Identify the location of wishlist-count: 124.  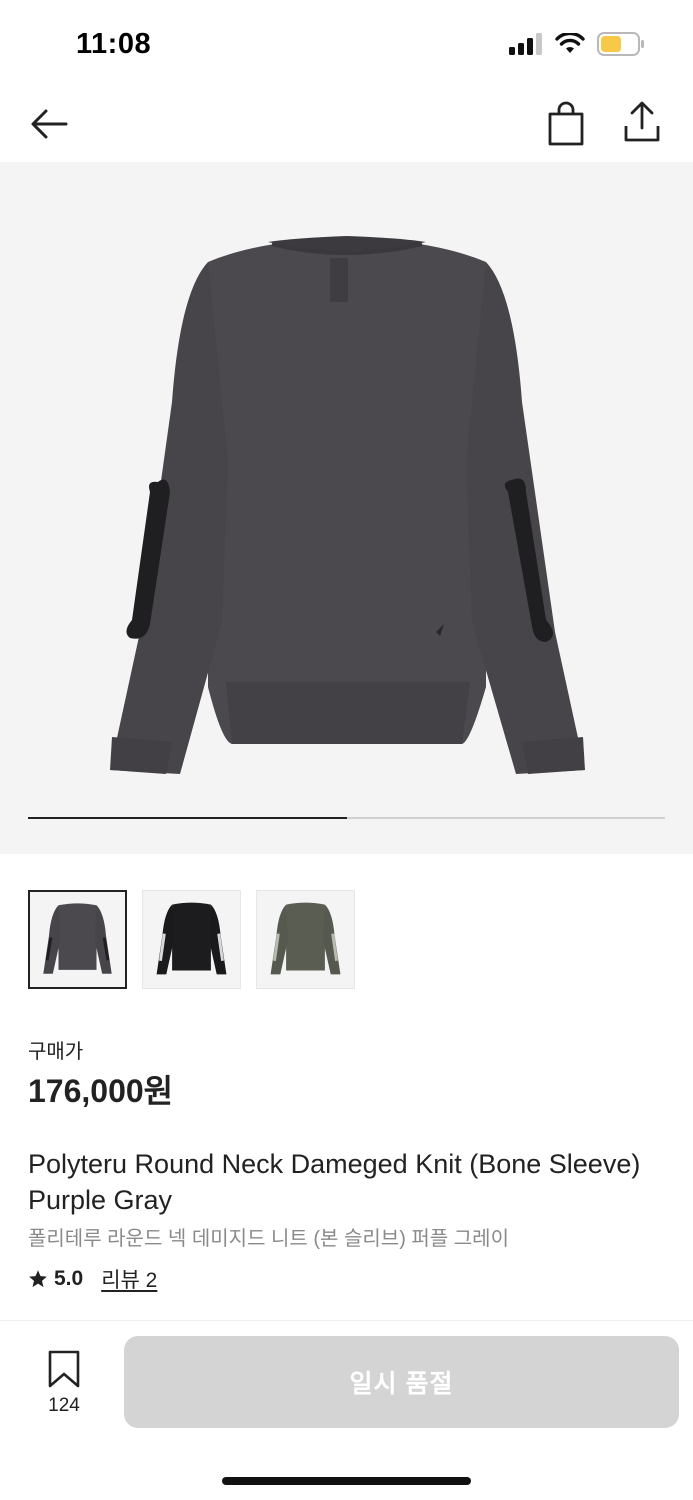
(64, 1405).